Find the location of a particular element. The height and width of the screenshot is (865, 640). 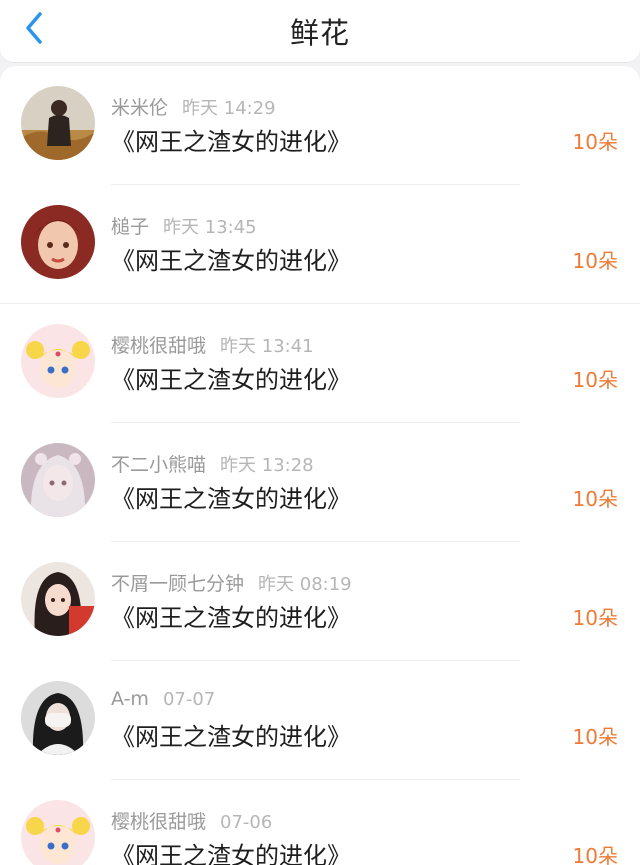

username: 不二小熊喵 is located at coordinates (158, 465).